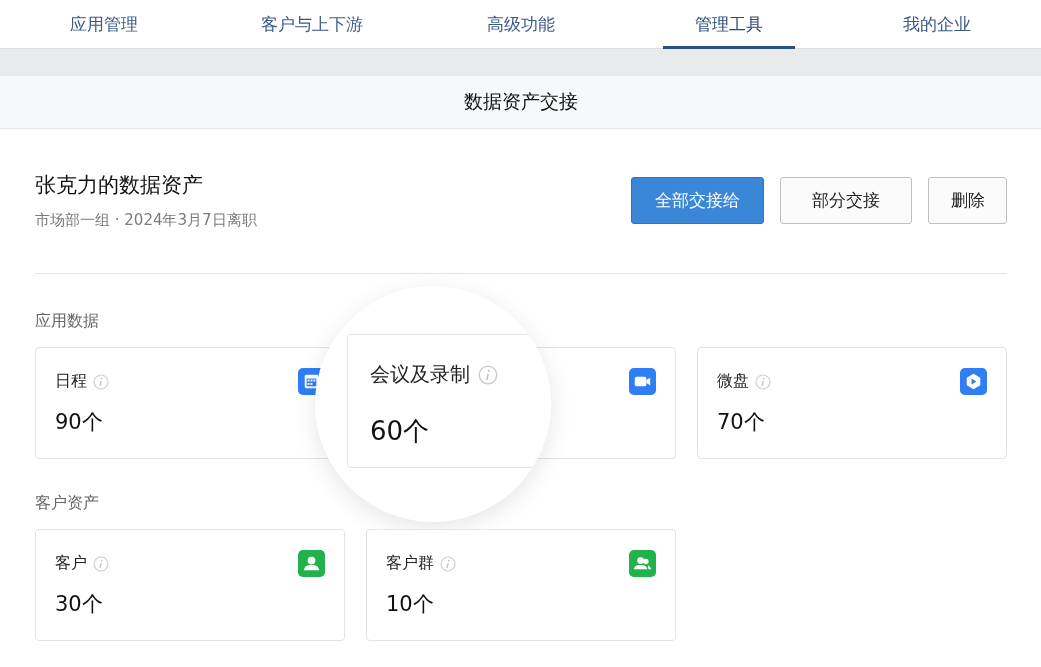 The width and height of the screenshot is (1041, 667). I want to click on card-label: 微盘, so click(733, 381).